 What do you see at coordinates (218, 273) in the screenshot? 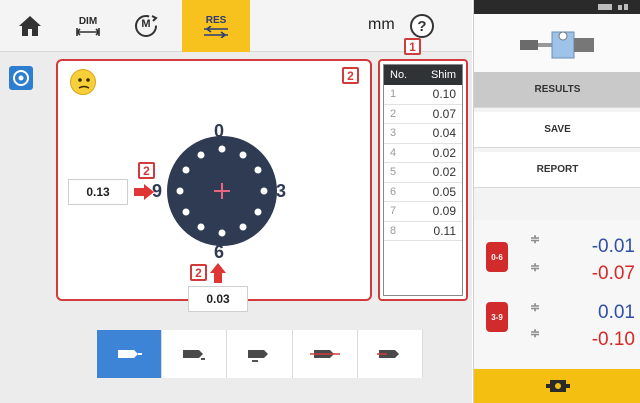
I see `bottom-shim-arrow` at bounding box center [218, 273].